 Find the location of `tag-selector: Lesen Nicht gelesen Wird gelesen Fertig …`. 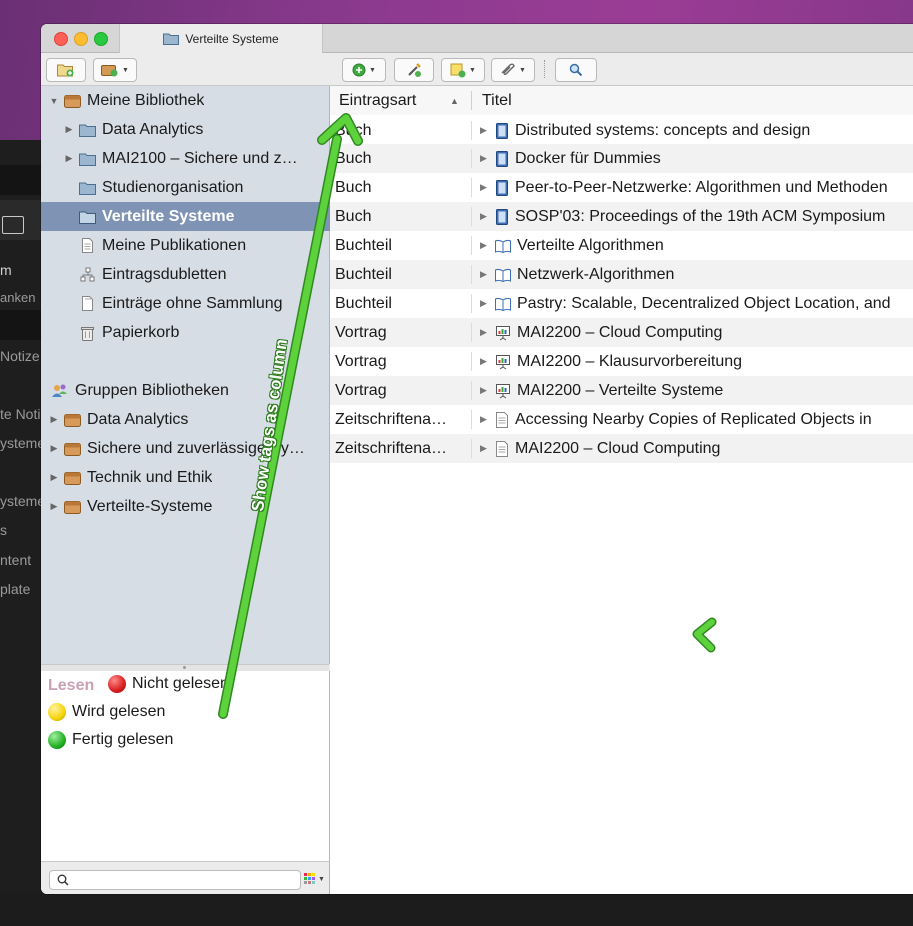

tag-selector: Lesen Nicht gelesen Wird gelesen Fertig … is located at coordinates (185, 766).